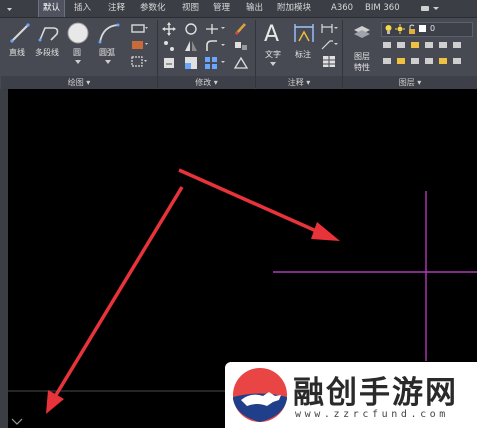 The image size is (477, 428). Describe the element at coordinates (241, 29) in the screenshot. I see `erase-tool-icon` at that location.